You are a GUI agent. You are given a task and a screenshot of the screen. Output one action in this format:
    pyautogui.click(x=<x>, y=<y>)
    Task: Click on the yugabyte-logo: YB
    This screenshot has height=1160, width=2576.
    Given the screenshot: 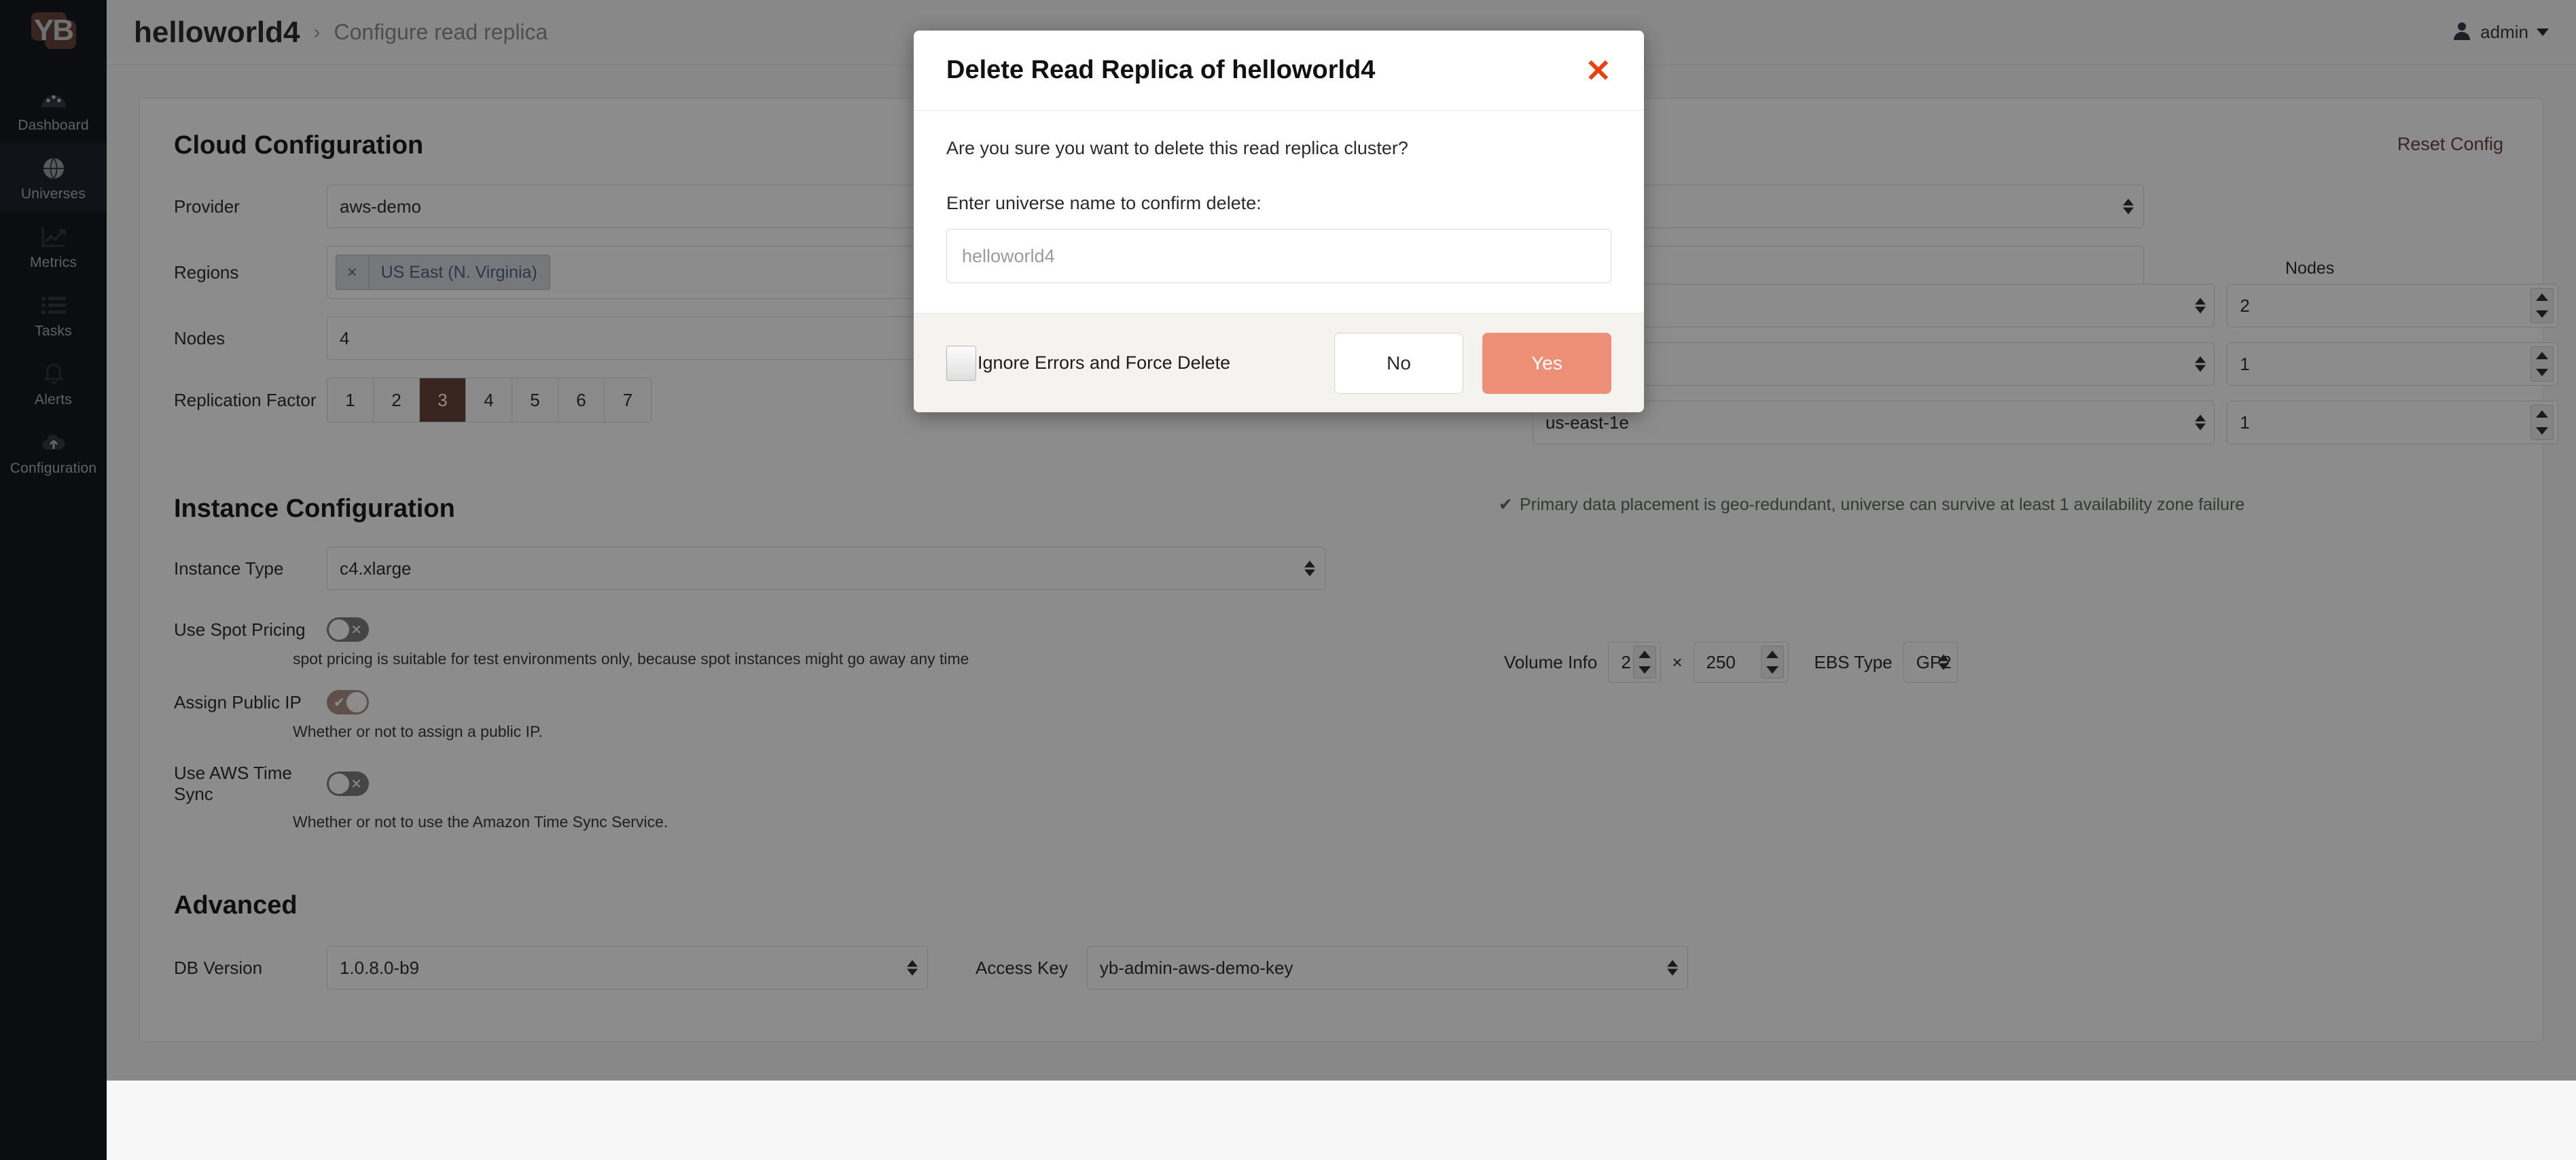 What is the action you would take?
    pyautogui.click(x=53, y=32)
    